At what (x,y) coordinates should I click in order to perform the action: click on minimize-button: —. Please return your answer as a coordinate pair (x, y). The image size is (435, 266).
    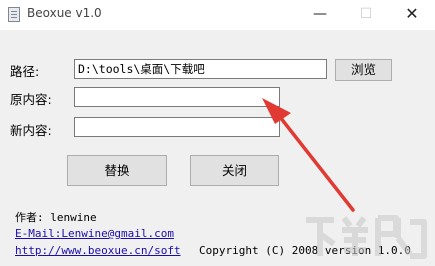
    Looking at the image, I should click on (320, 15).